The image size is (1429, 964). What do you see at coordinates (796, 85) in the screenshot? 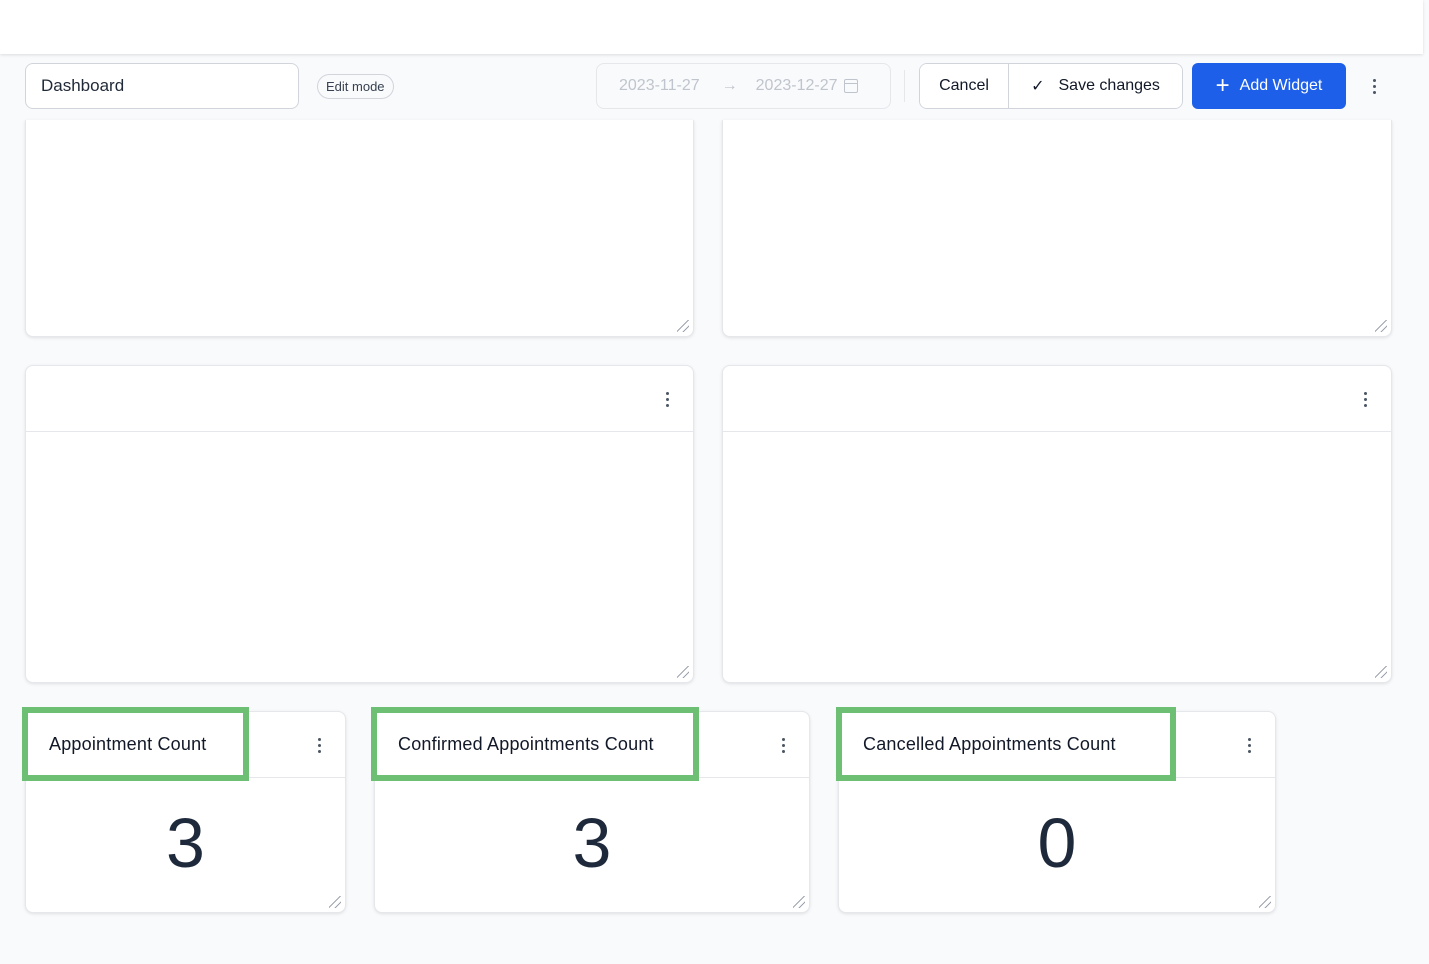
I see `date-range-end: 2023-12-27` at bounding box center [796, 85].